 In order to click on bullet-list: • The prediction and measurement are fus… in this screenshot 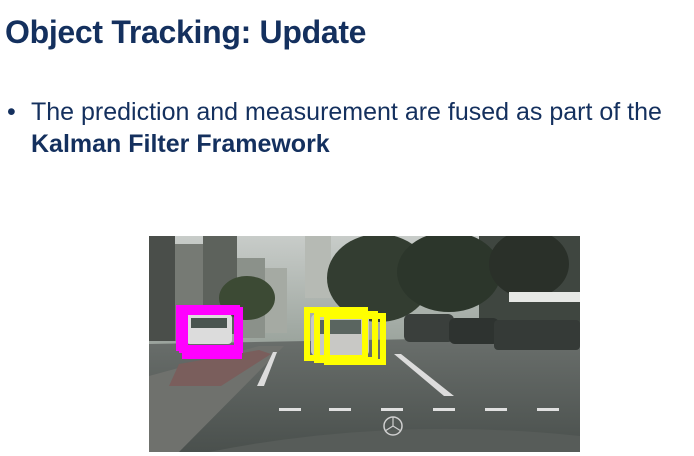, I will do `click(345, 128)`.